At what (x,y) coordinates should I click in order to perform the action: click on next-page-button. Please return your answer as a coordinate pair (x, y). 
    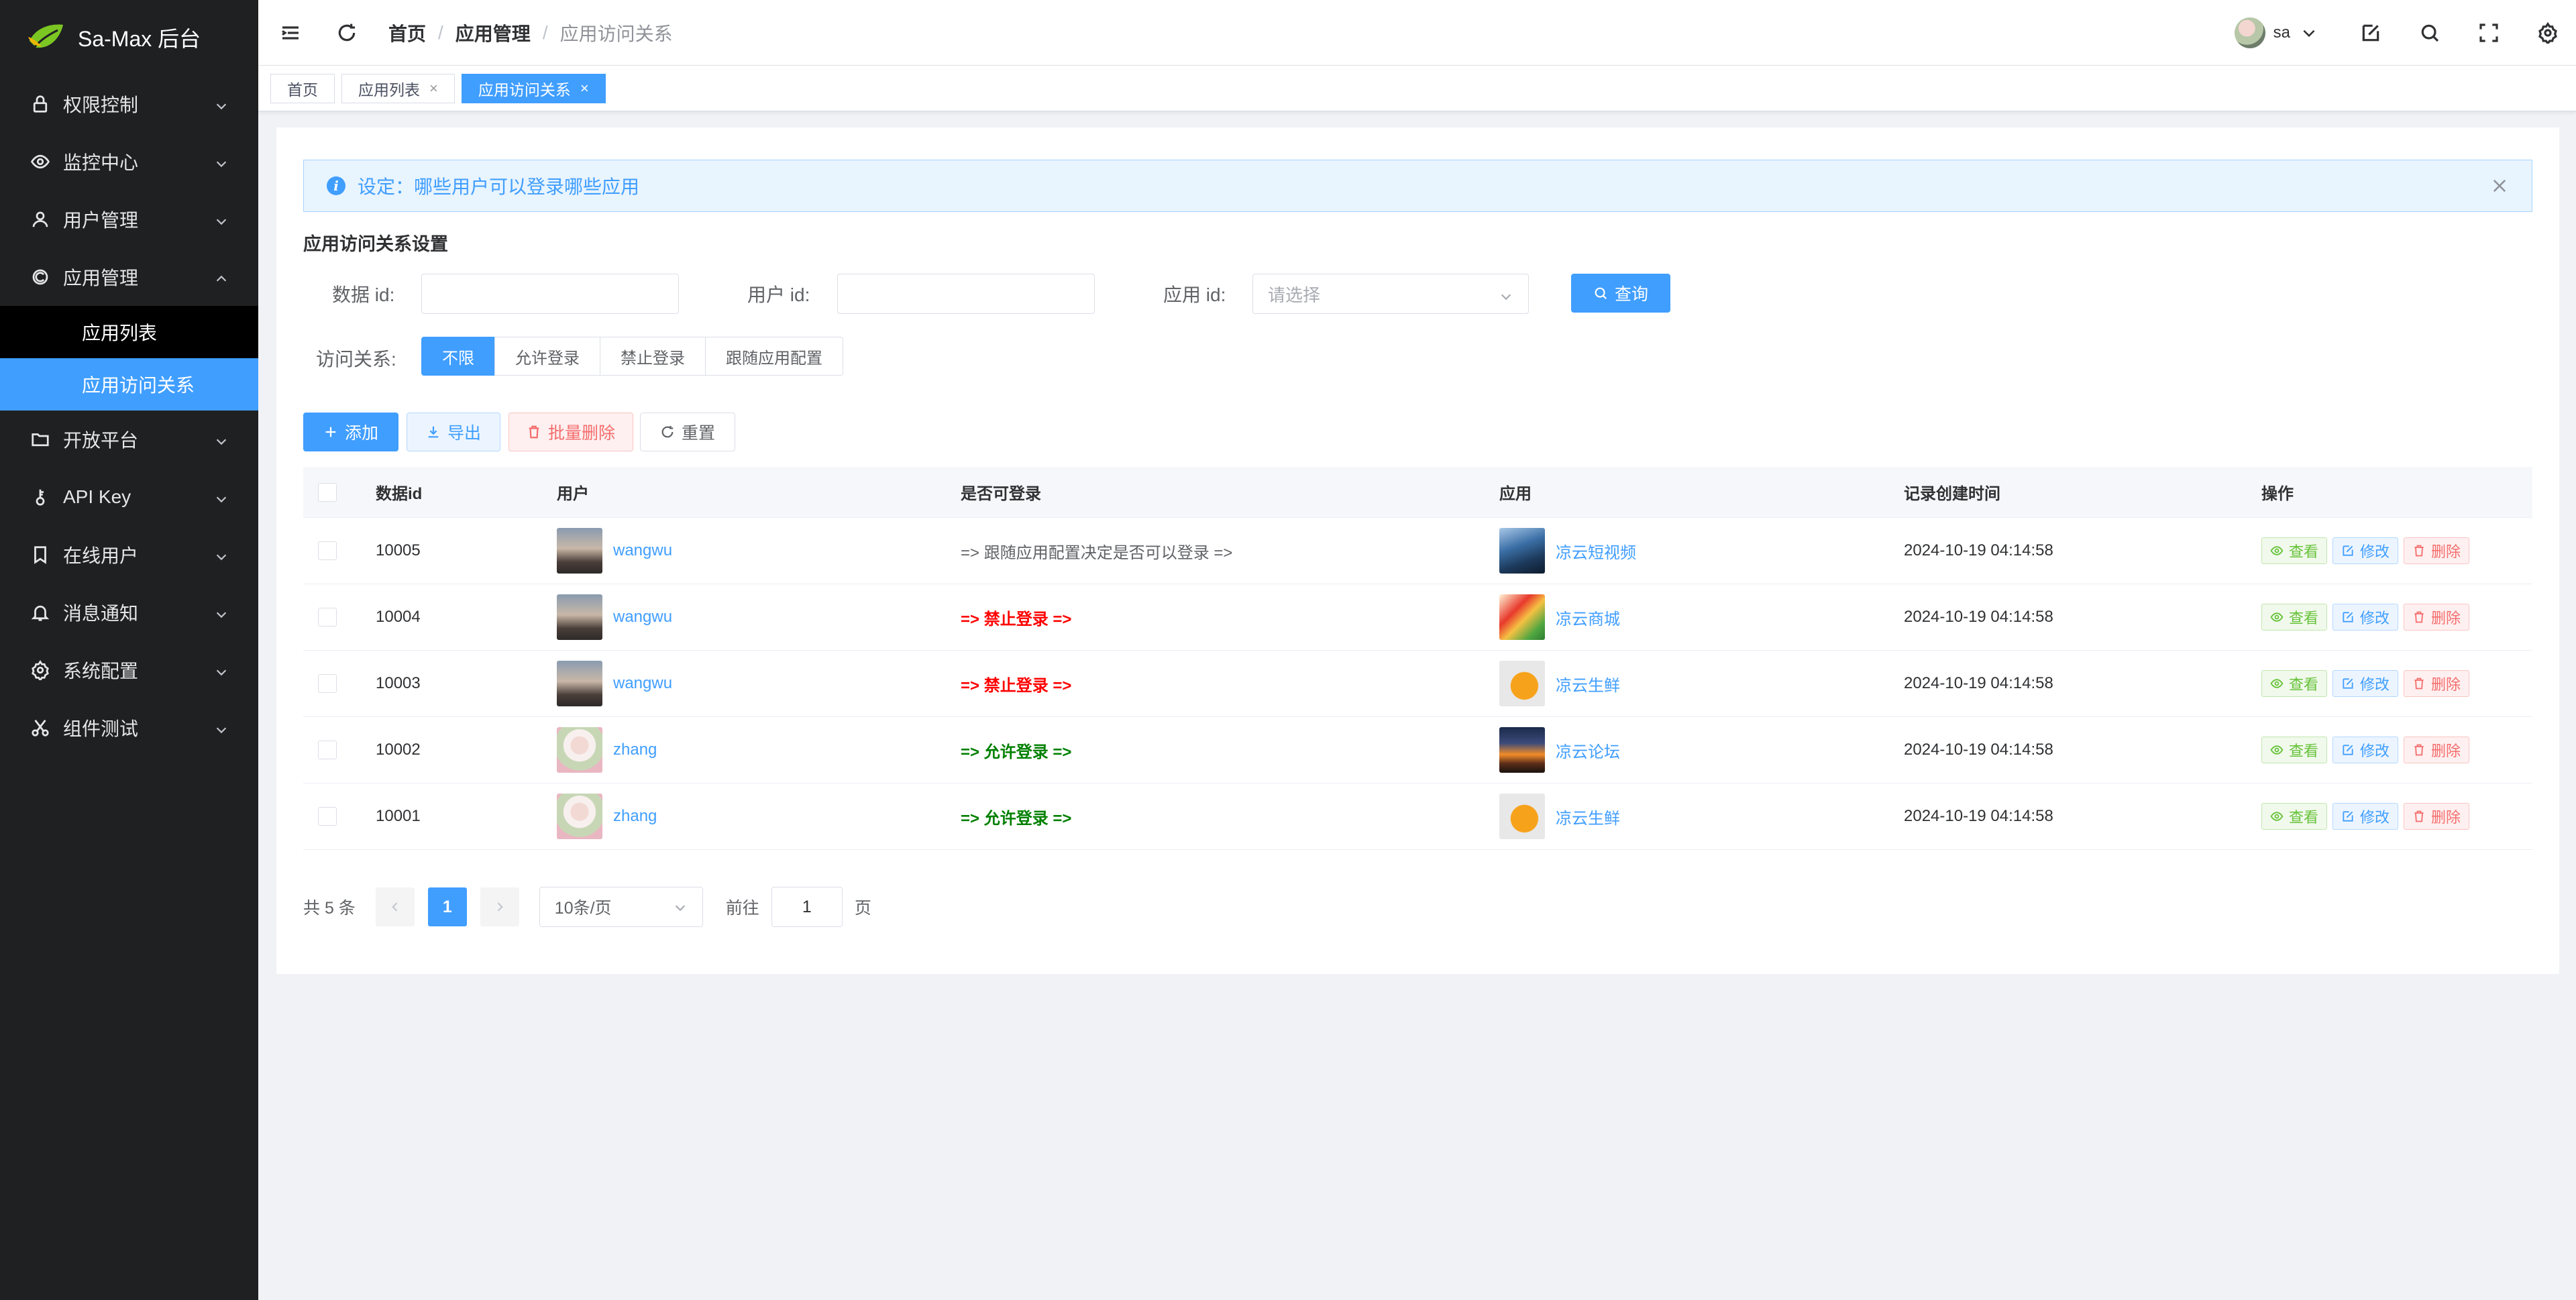
    Looking at the image, I should click on (499, 906).